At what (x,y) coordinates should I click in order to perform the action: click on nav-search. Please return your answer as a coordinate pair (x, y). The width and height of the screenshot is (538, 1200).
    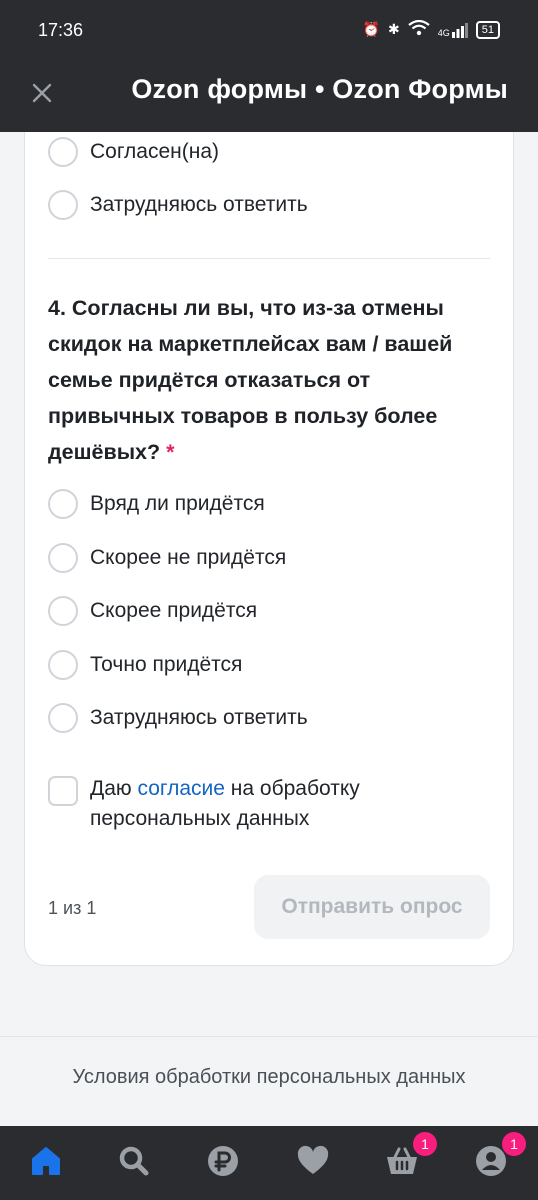
    Looking at the image, I should click on (135, 1162).